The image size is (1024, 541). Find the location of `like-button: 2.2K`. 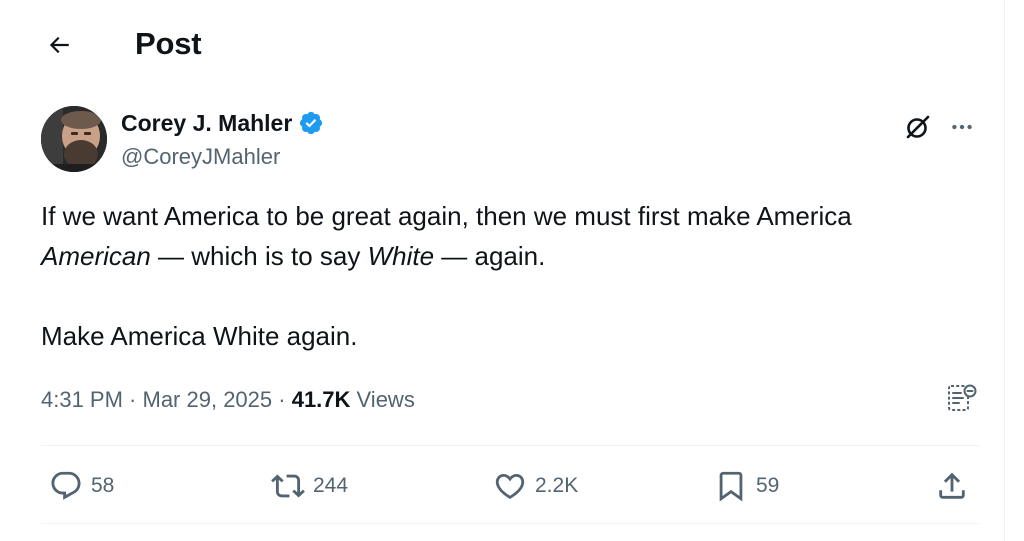

like-button: 2.2K is located at coordinates (535, 486).